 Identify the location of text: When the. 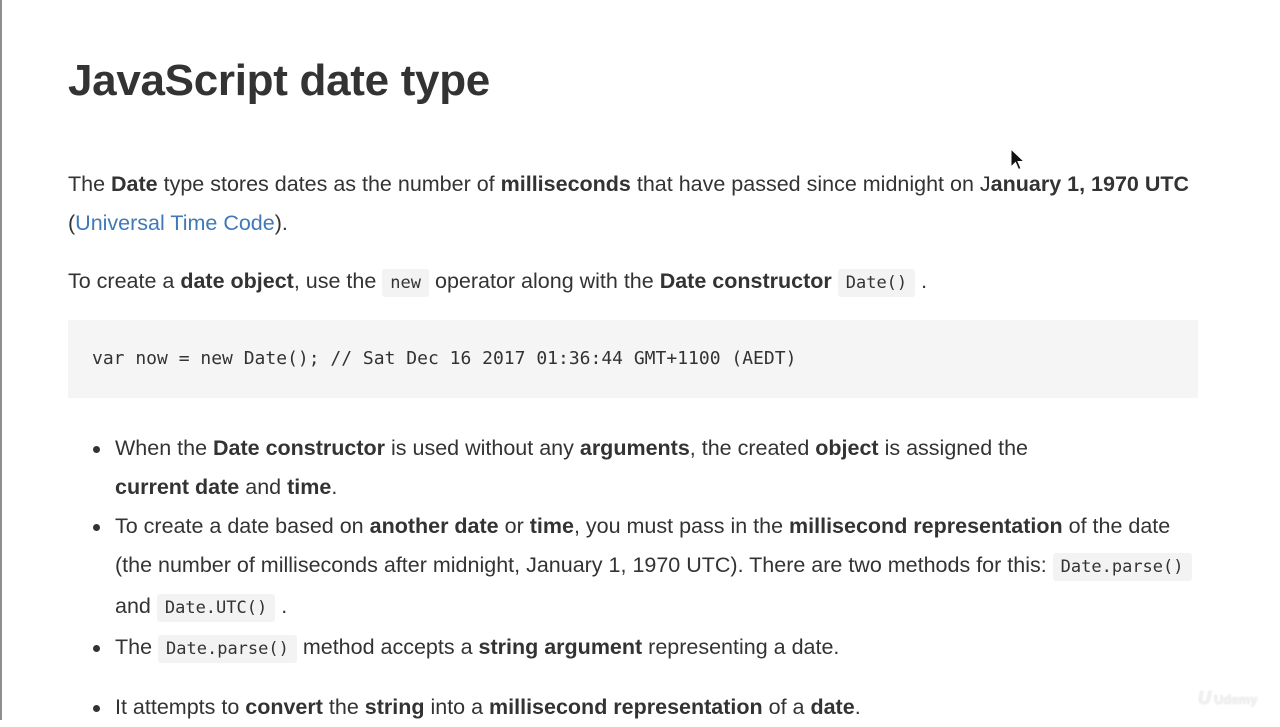
(164, 448).